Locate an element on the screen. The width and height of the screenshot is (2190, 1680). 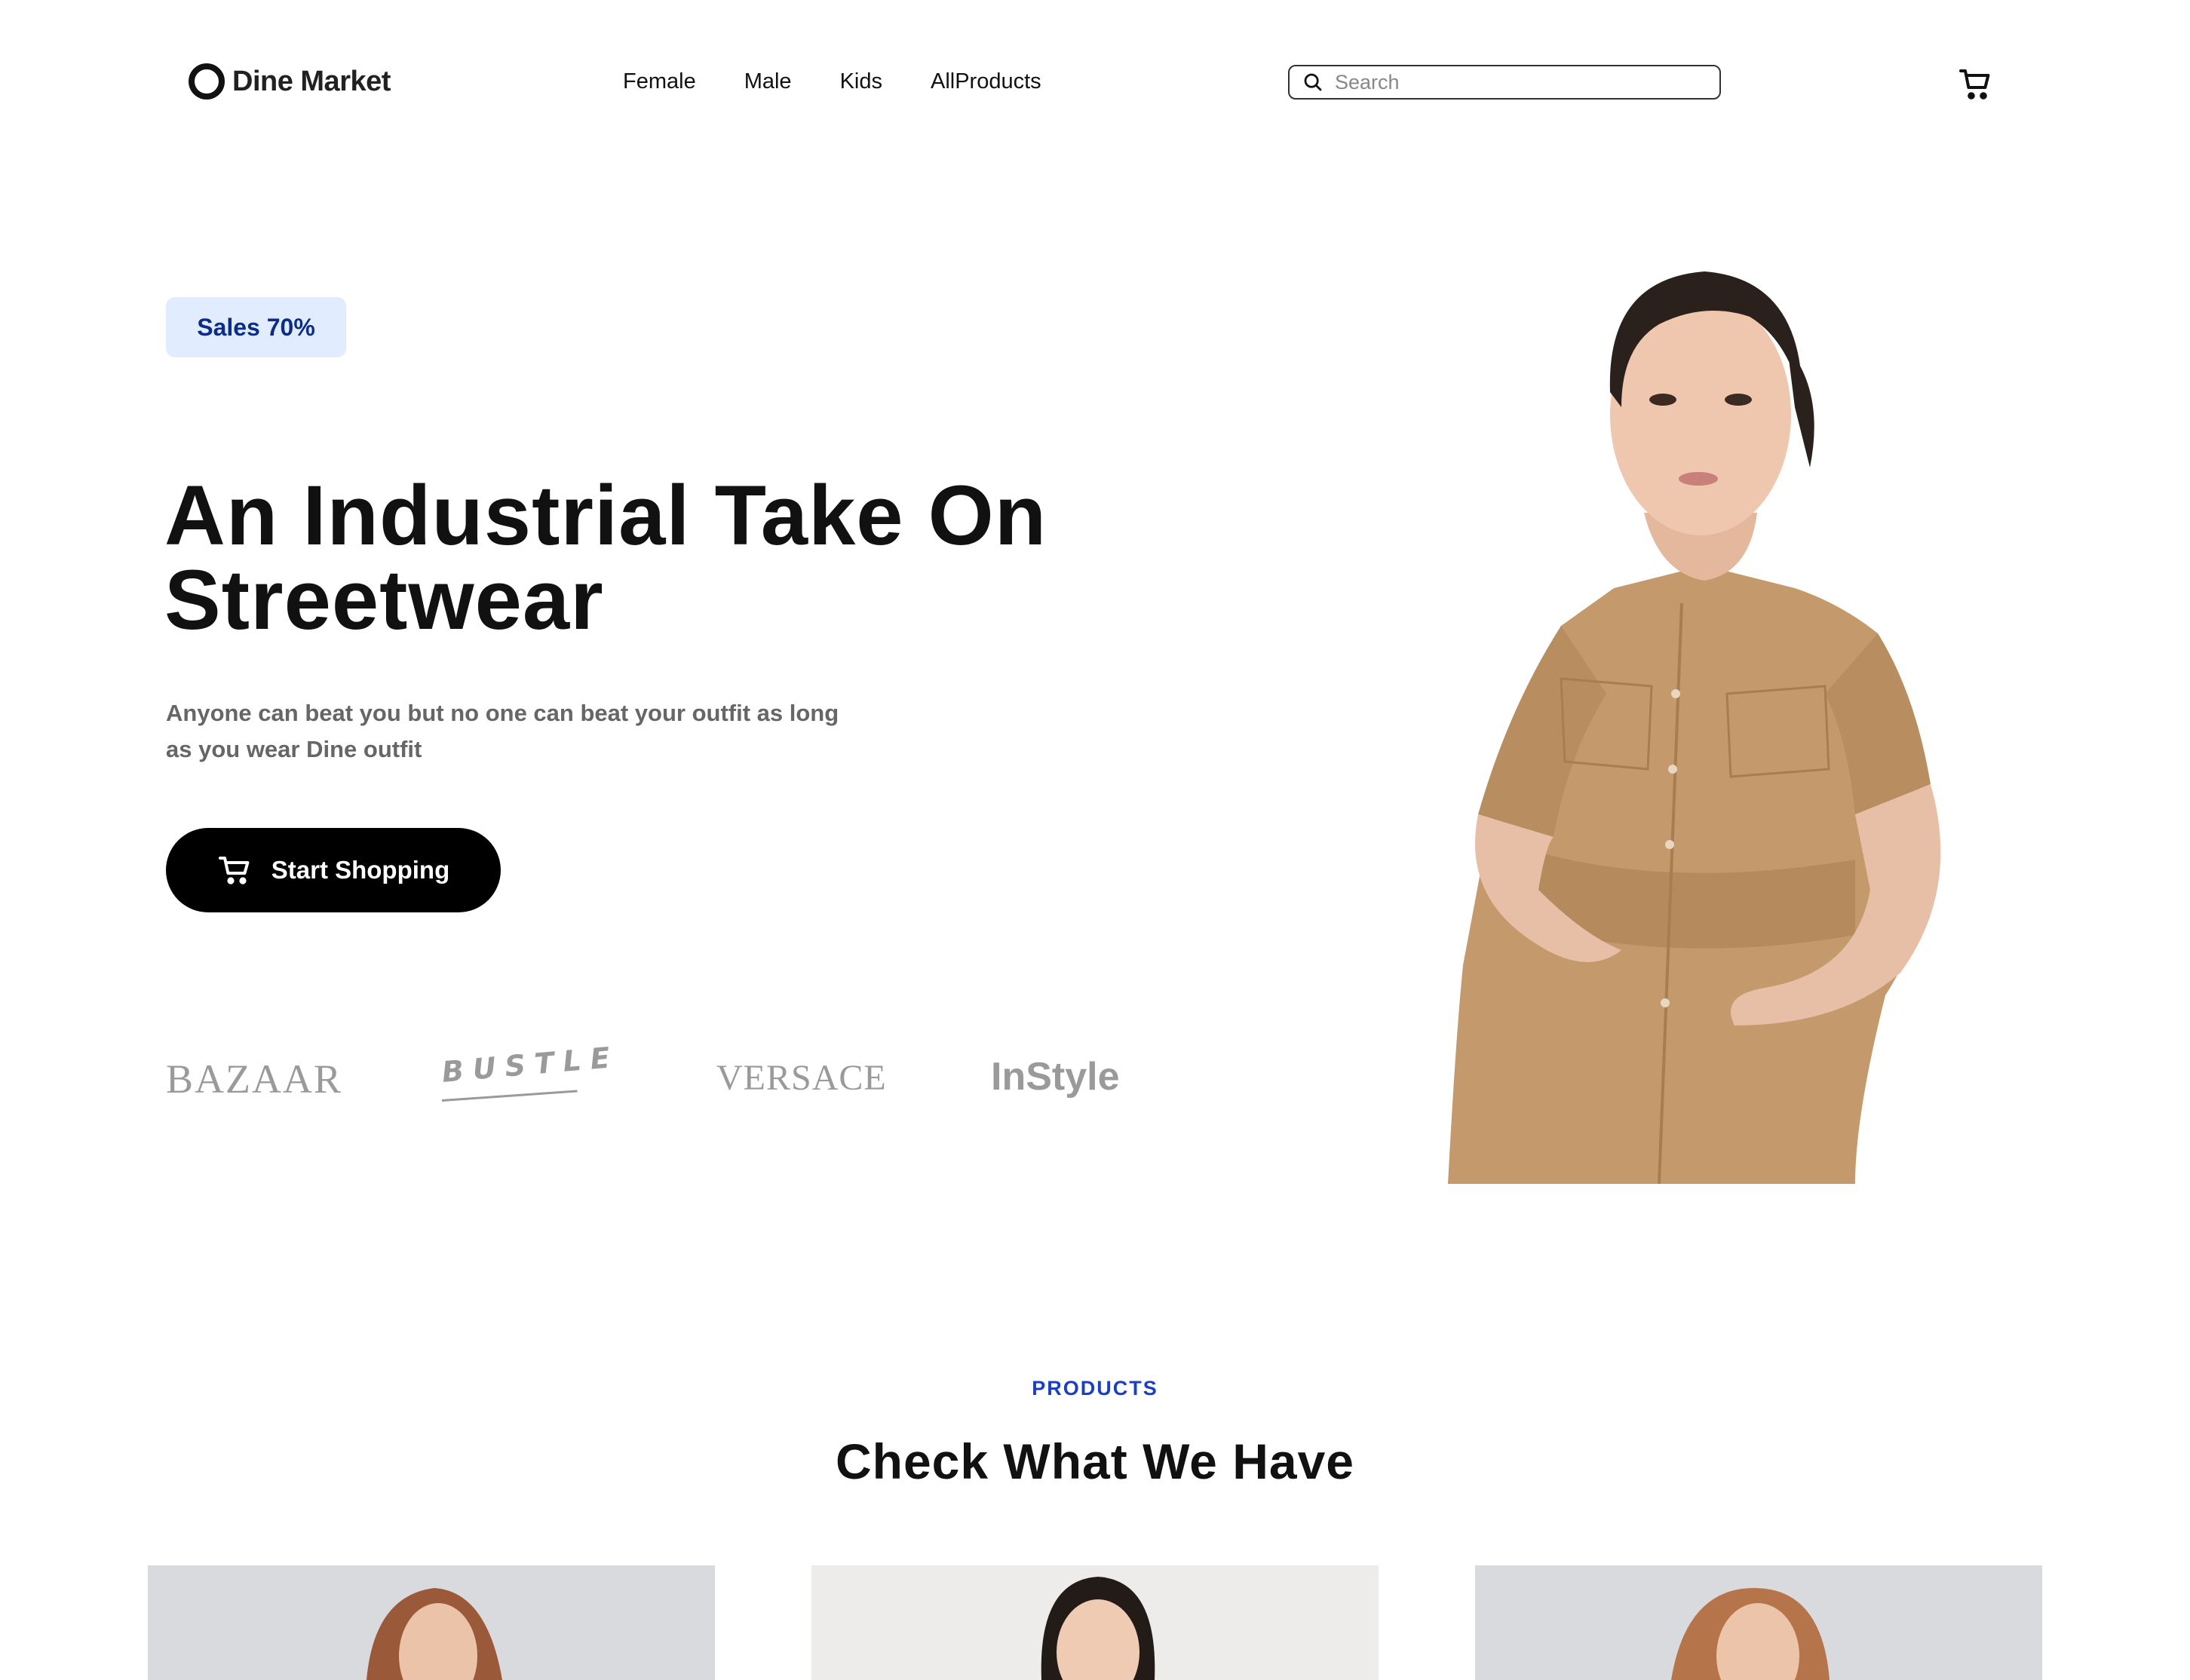
brand-logos: BAZAAR BUSTLE VERSACE InStyle is located at coordinates (656, 1075).